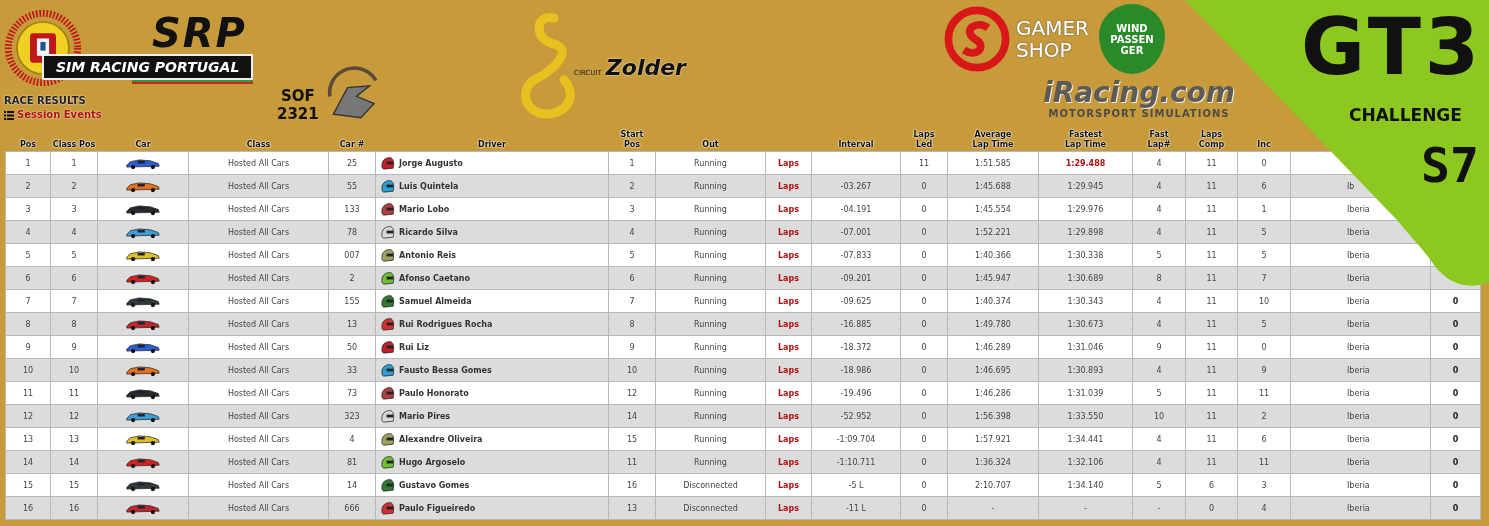  I want to click on table-cell: 16, so click(28, 508).